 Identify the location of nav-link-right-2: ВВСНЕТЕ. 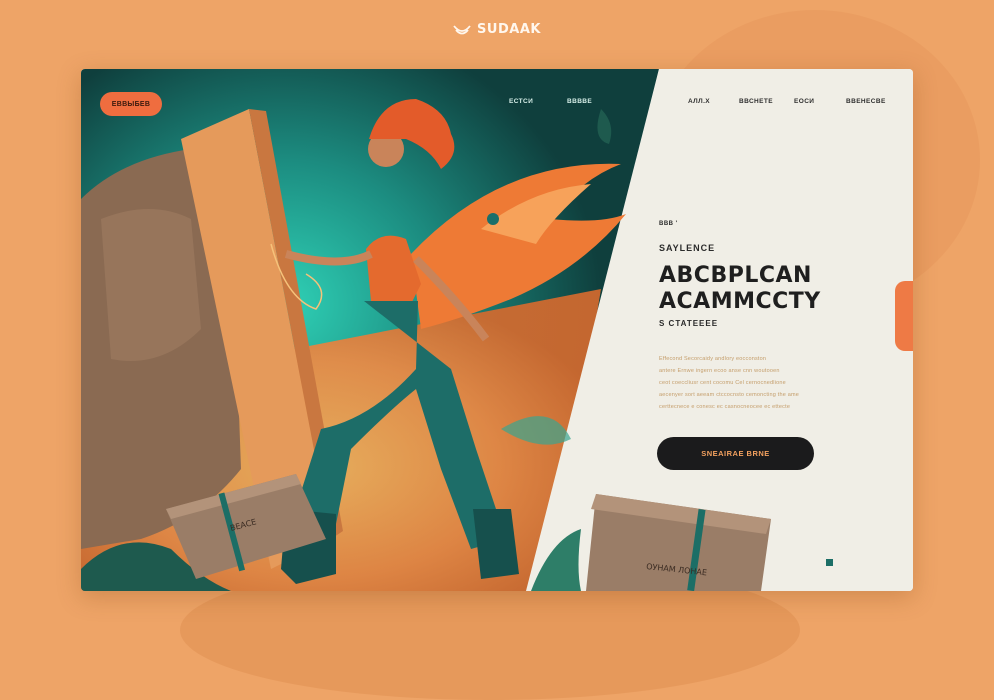
(756, 101).